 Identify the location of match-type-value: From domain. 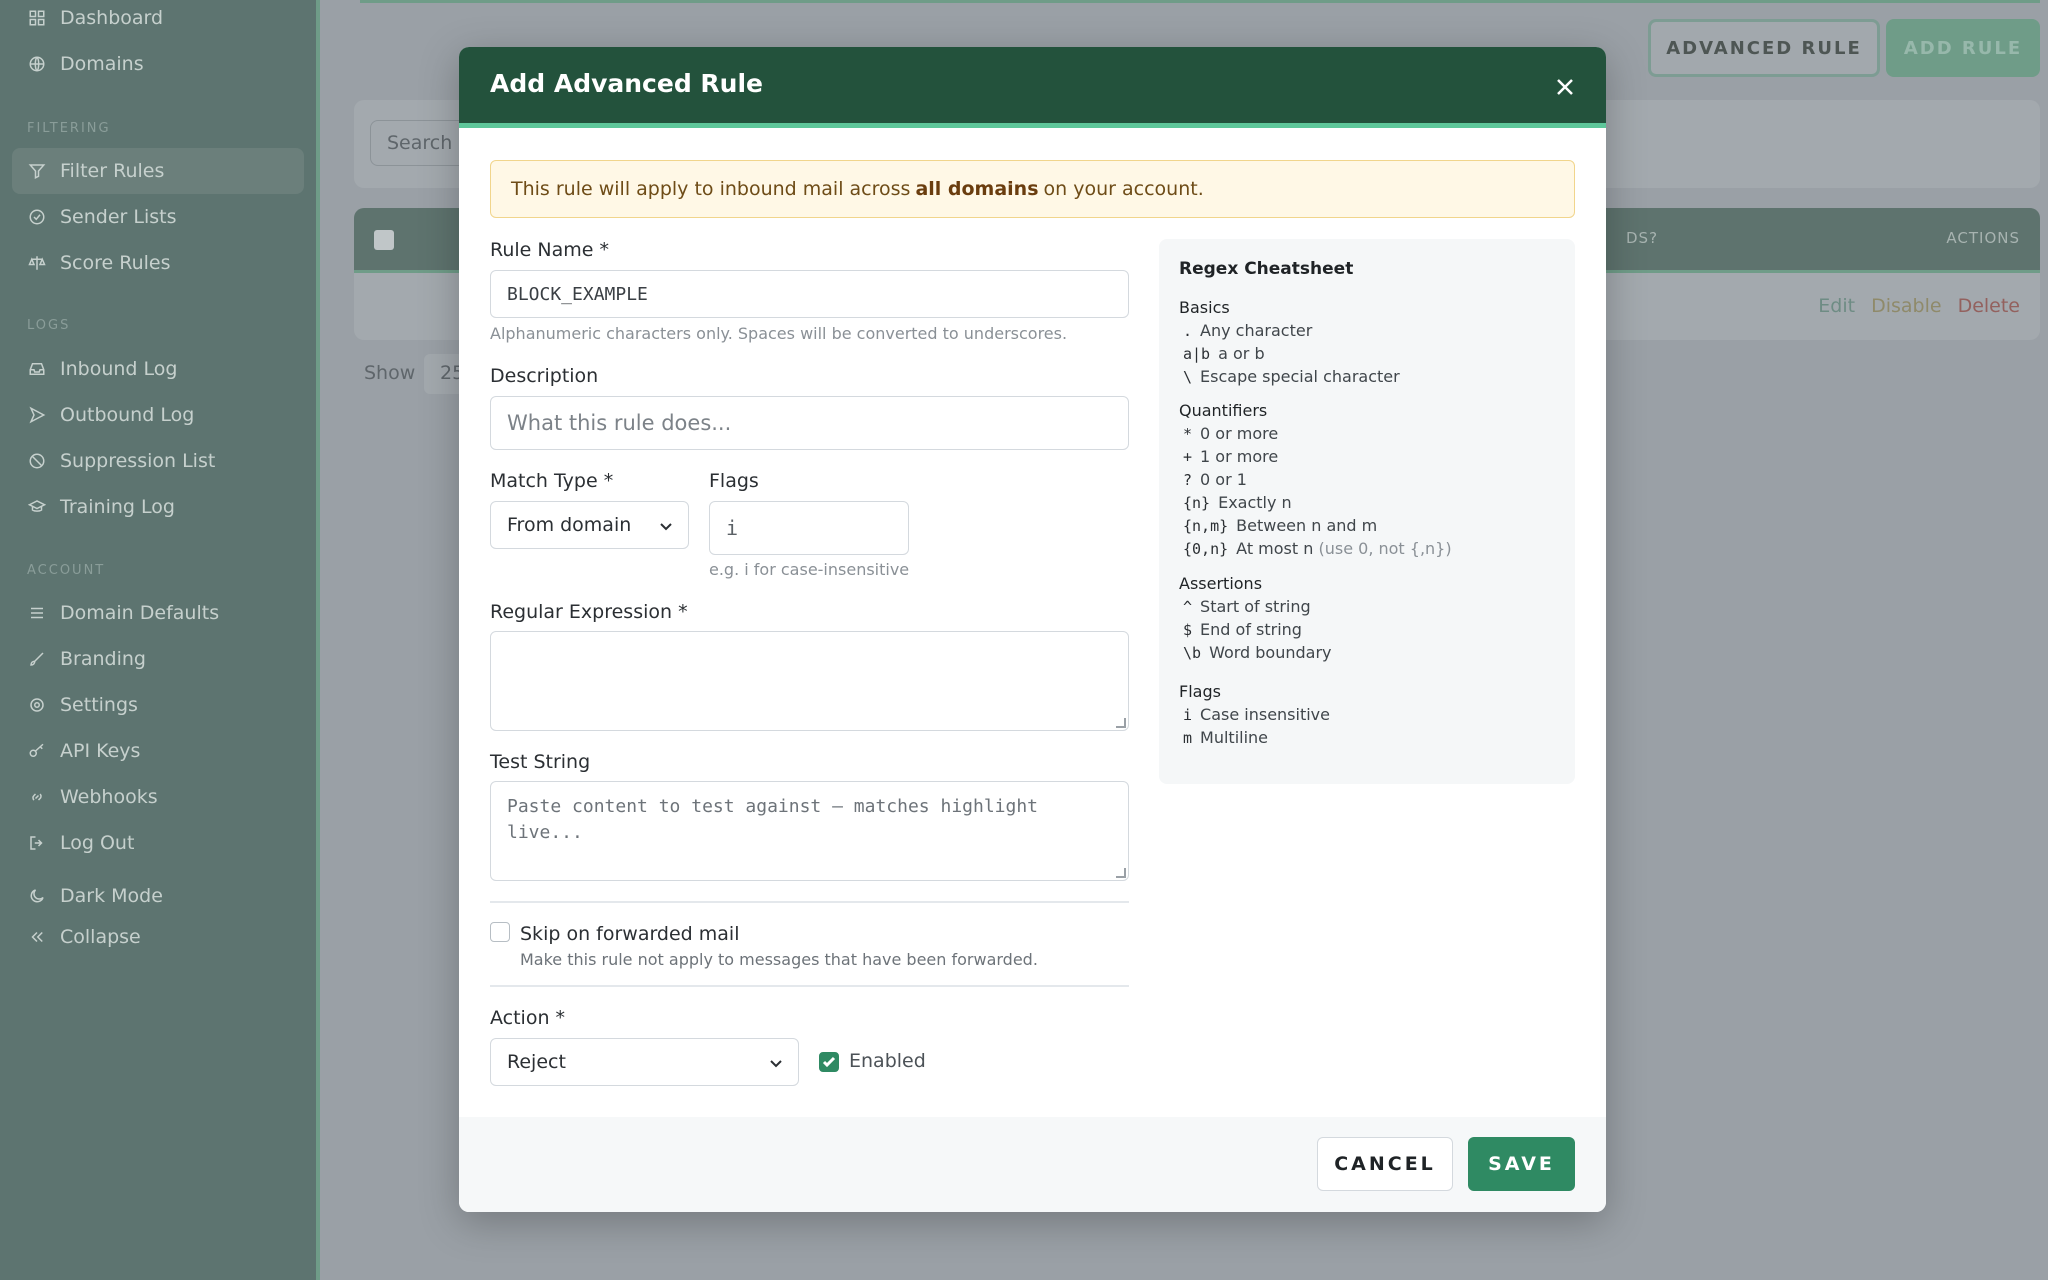
(569, 525).